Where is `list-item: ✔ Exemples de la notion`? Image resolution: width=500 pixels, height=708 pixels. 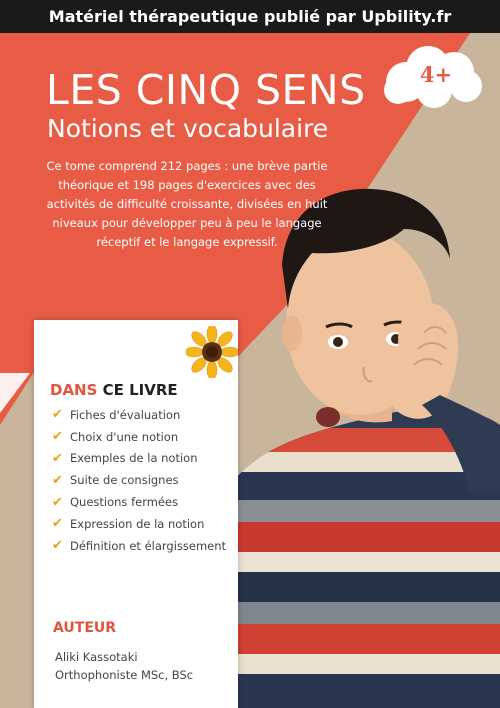
list-item: ✔ Exemples de la notion is located at coordinates (139, 459).